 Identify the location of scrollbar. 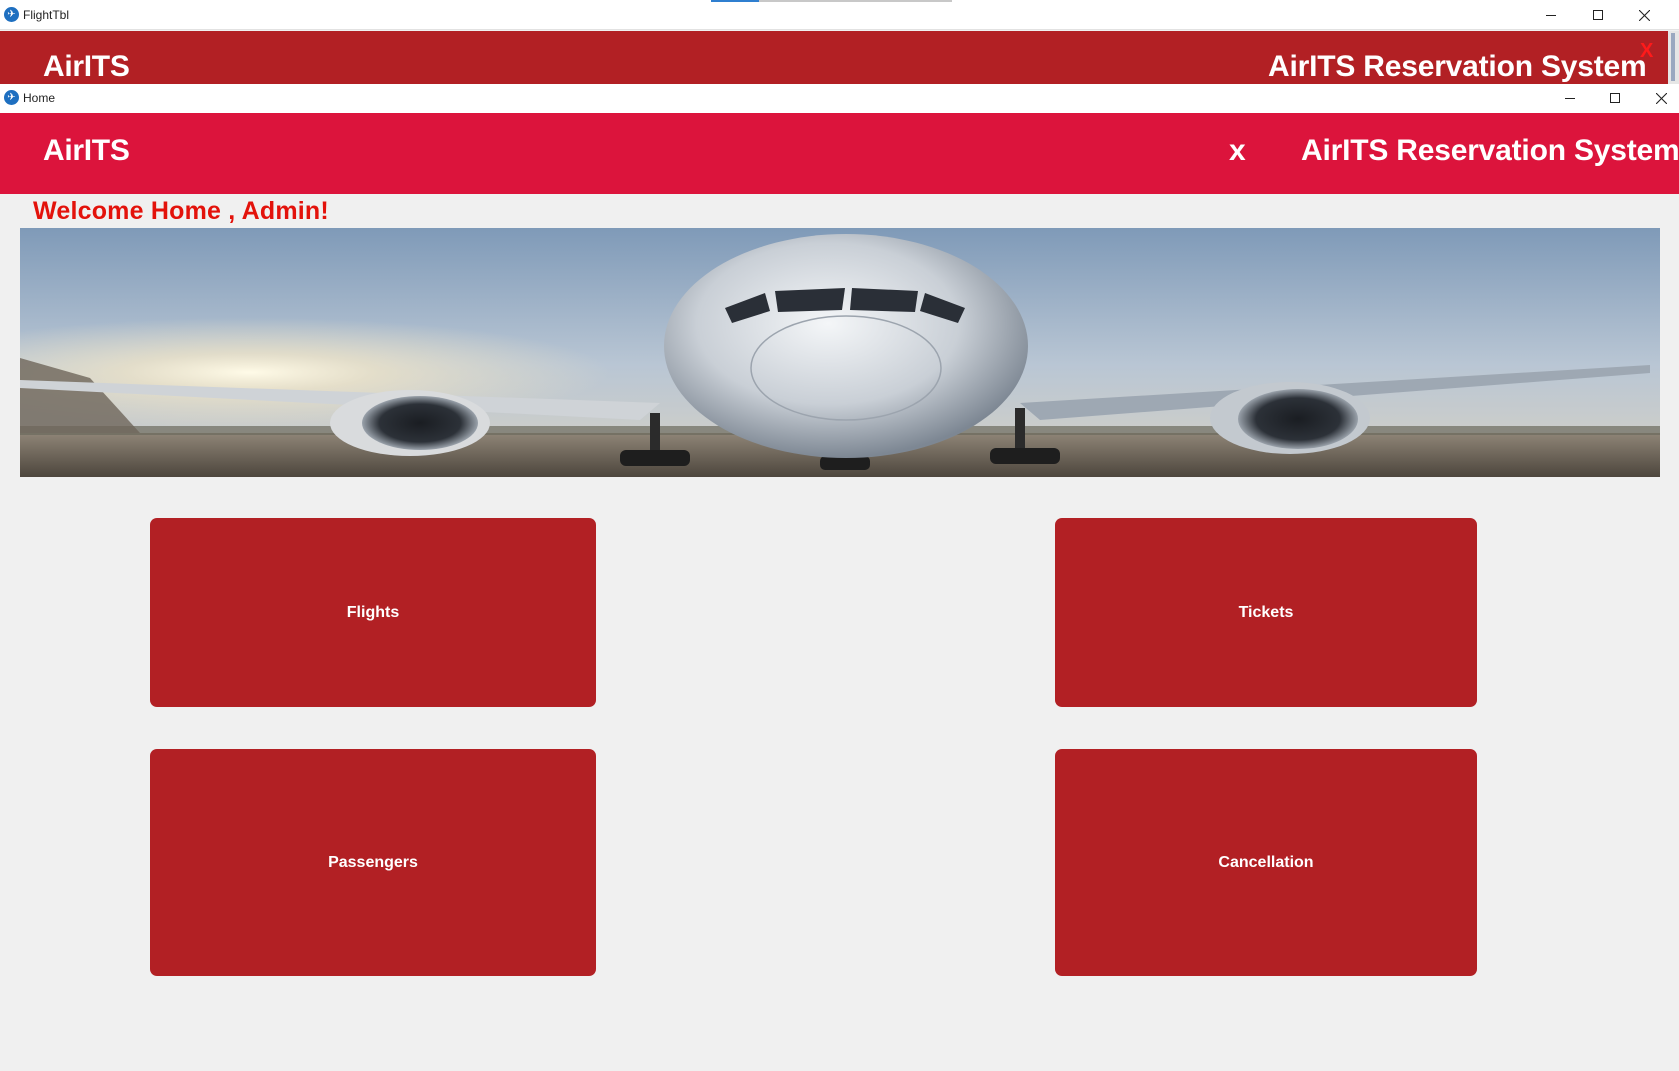
(1673, 57).